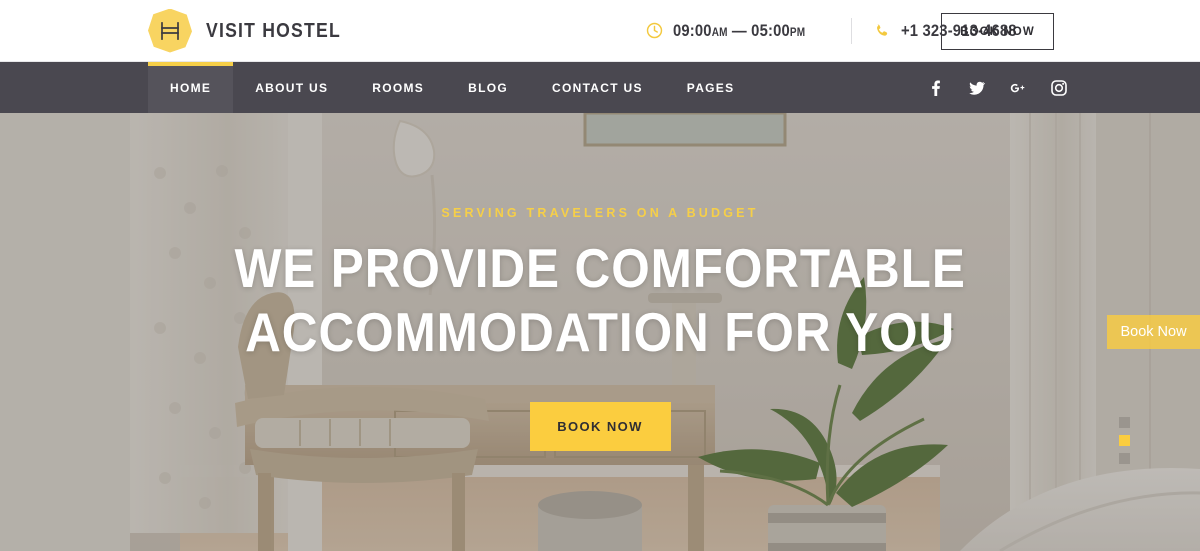 This screenshot has height=551, width=1200. I want to click on instagram-icon, so click(1059, 87).